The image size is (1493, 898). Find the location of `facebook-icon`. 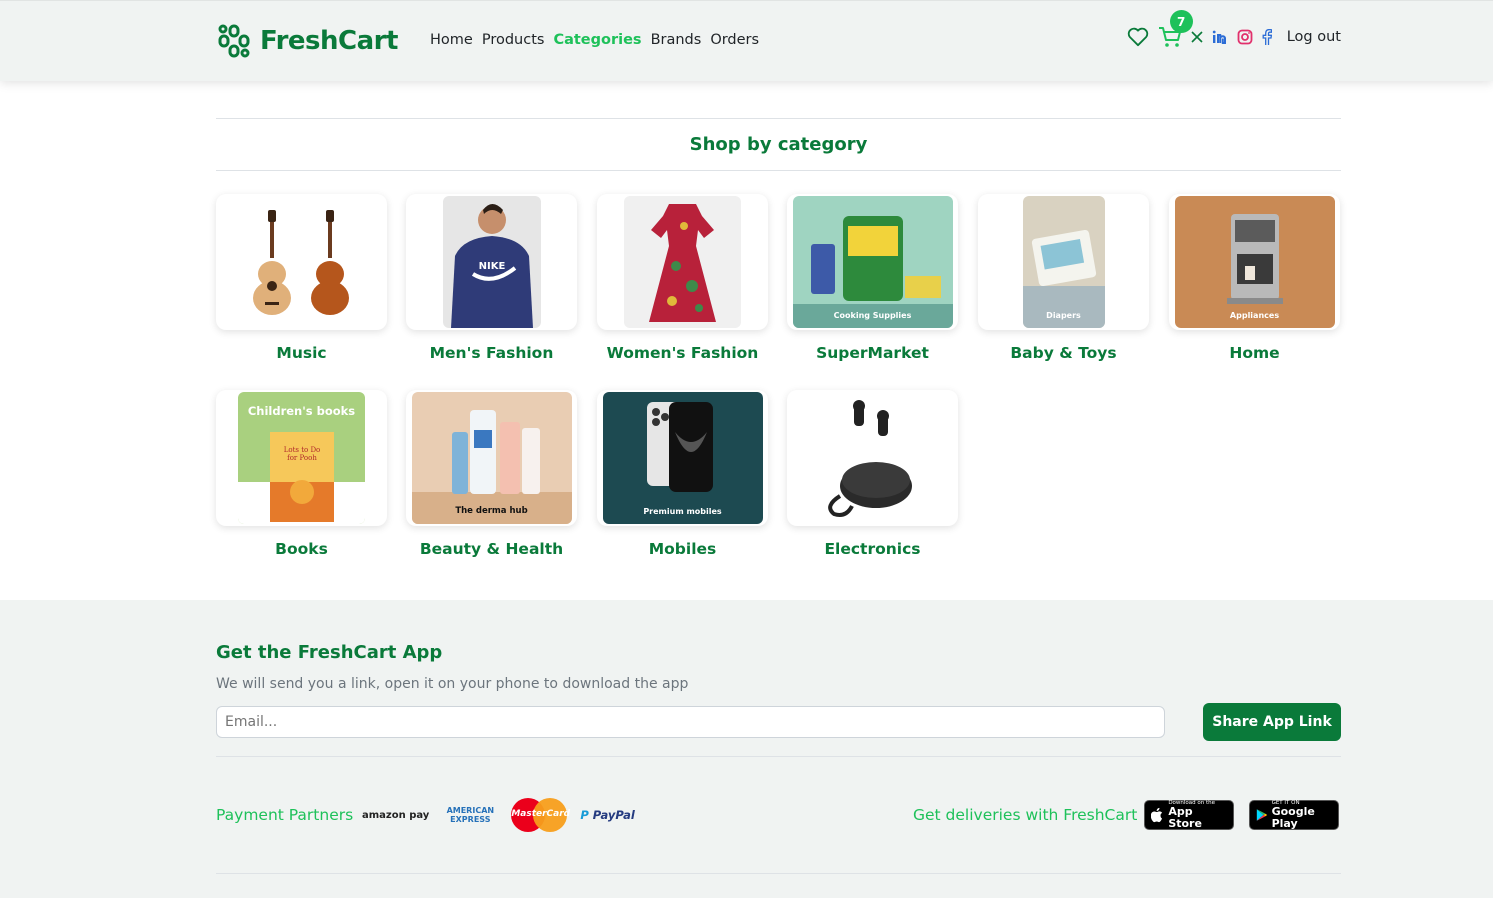

facebook-icon is located at coordinates (1267, 37).